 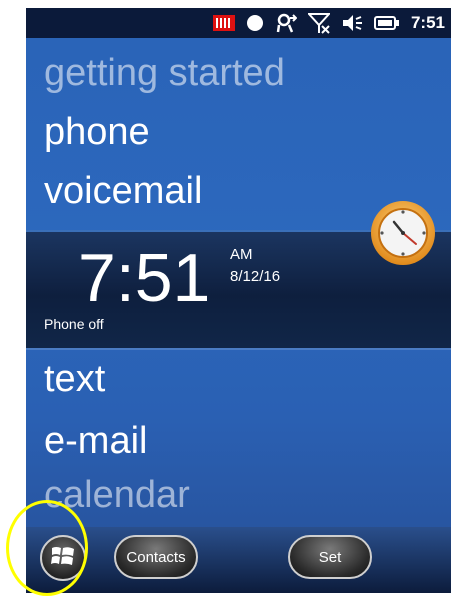 What do you see at coordinates (286, 23) in the screenshot?
I see `connection-icon` at bounding box center [286, 23].